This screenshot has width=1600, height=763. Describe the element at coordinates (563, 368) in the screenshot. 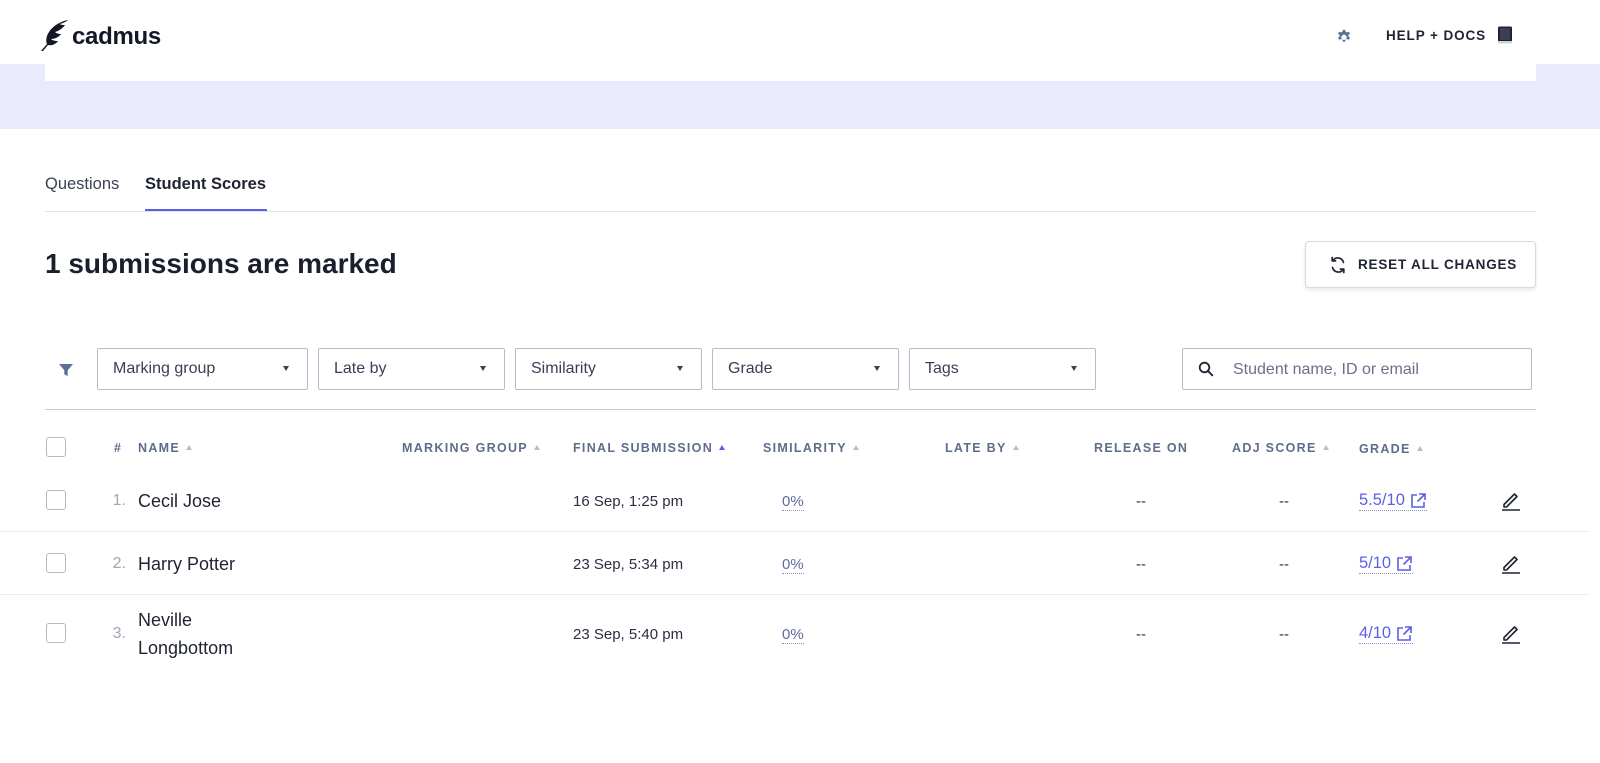

I see `similarity-dropdown-label: Similarity` at that location.